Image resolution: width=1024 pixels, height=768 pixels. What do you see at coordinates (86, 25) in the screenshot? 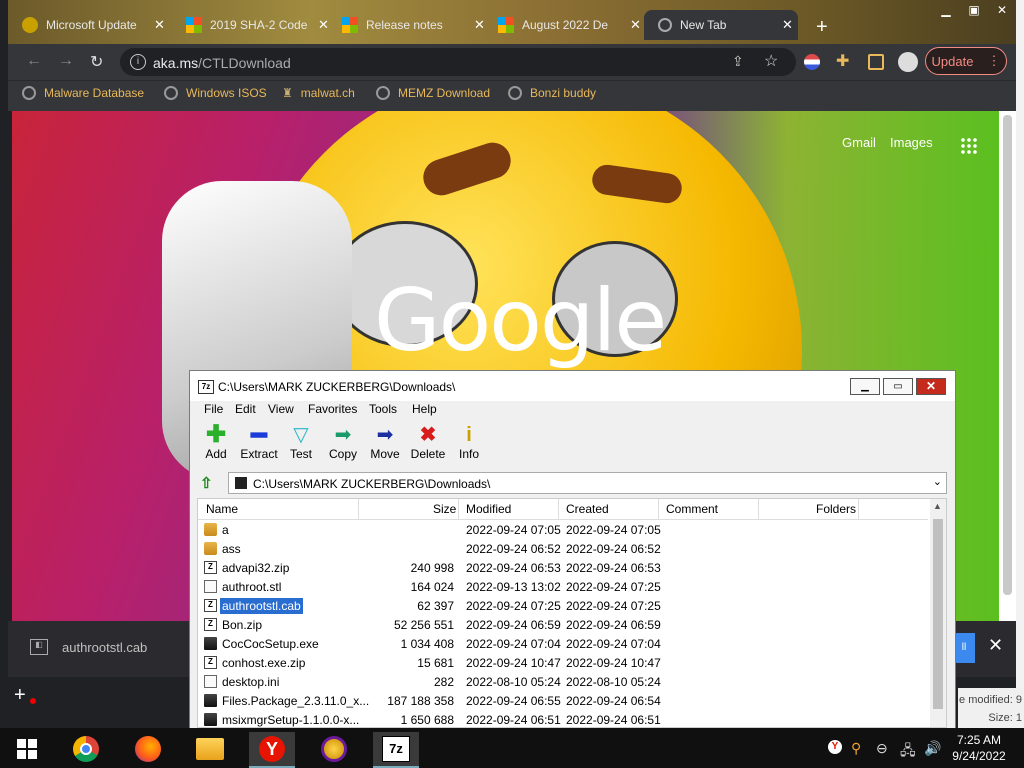
I see `tab-microsoft-update: Microsoft Update ✕` at bounding box center [86, 25].